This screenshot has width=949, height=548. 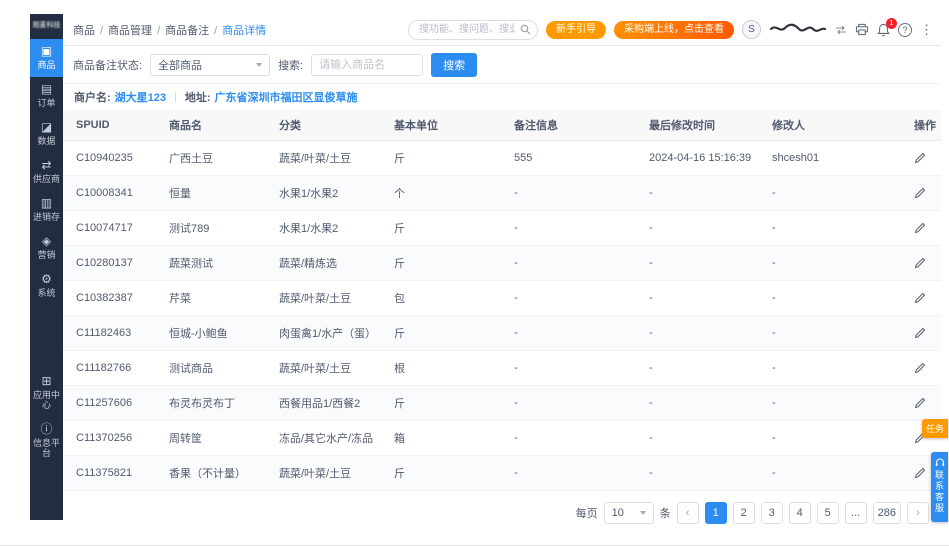 I want to click on bell-icon: 1, so click(x=887, y=27).